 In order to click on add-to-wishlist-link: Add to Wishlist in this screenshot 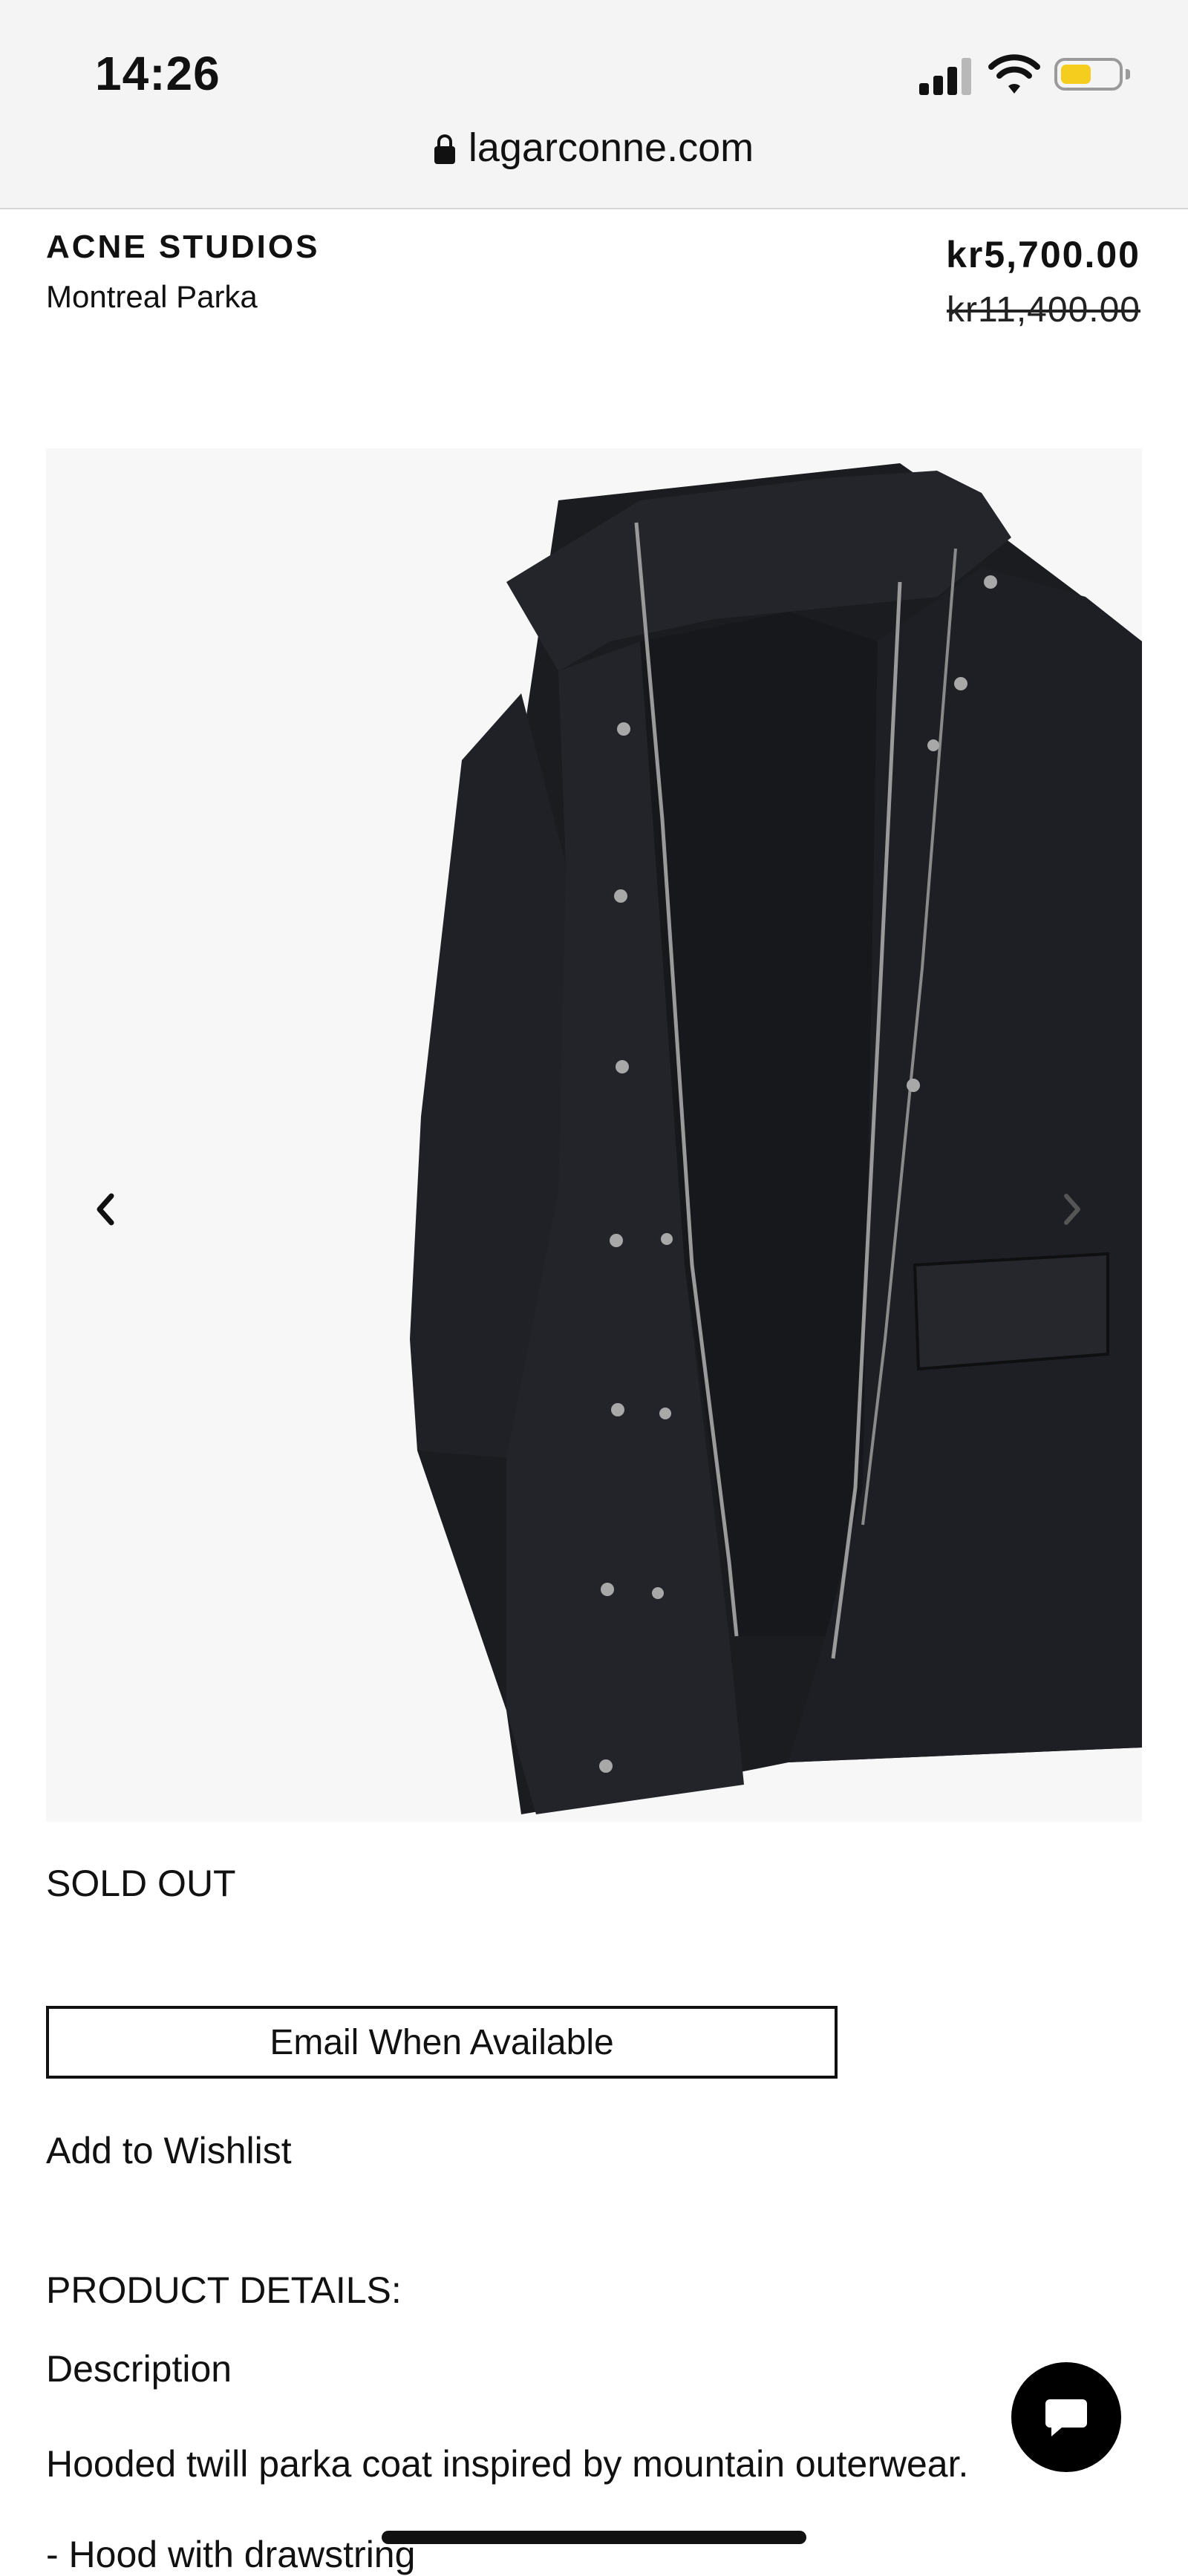, I will do `click(169, 2151)`.